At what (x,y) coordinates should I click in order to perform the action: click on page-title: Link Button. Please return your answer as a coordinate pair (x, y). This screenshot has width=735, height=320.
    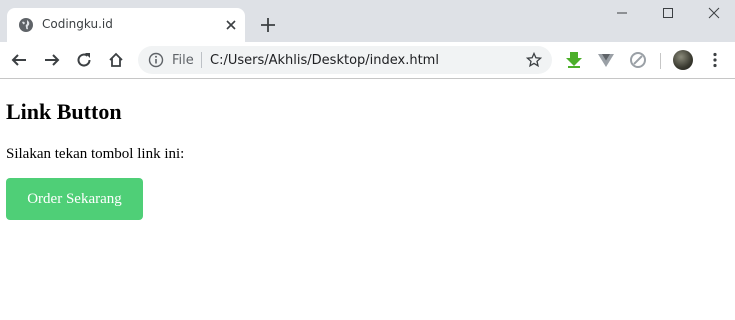
    Looking at the image, I should click on (64, 111).